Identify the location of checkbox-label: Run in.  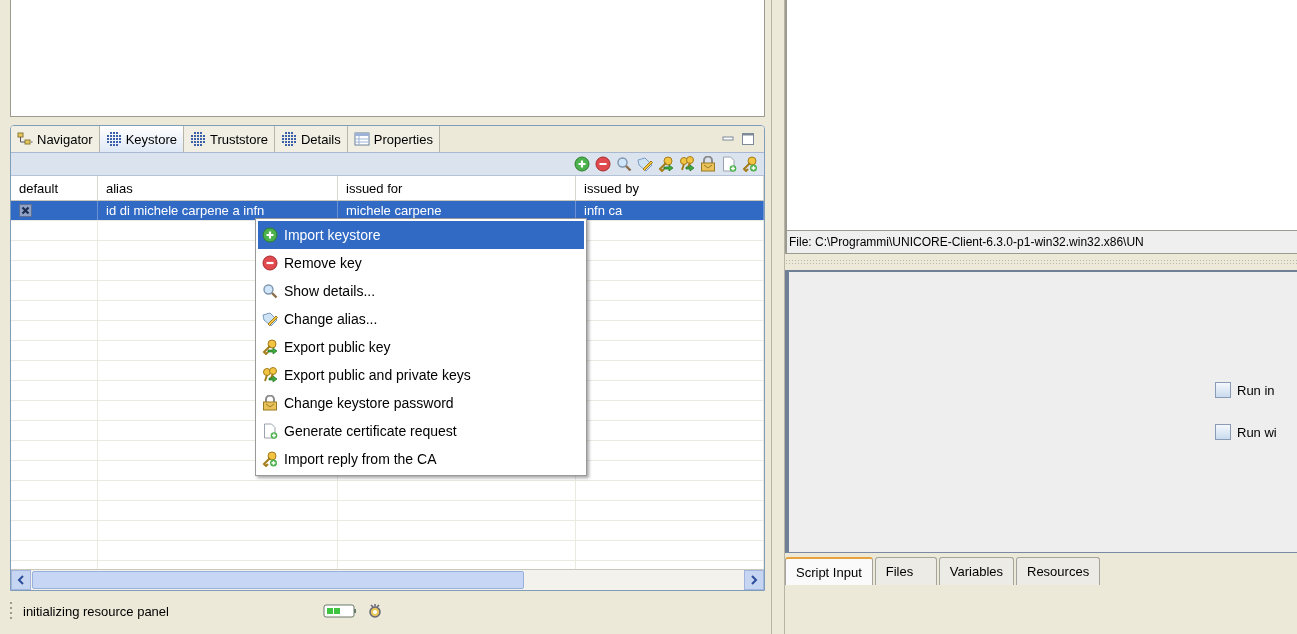
(1256, 390).